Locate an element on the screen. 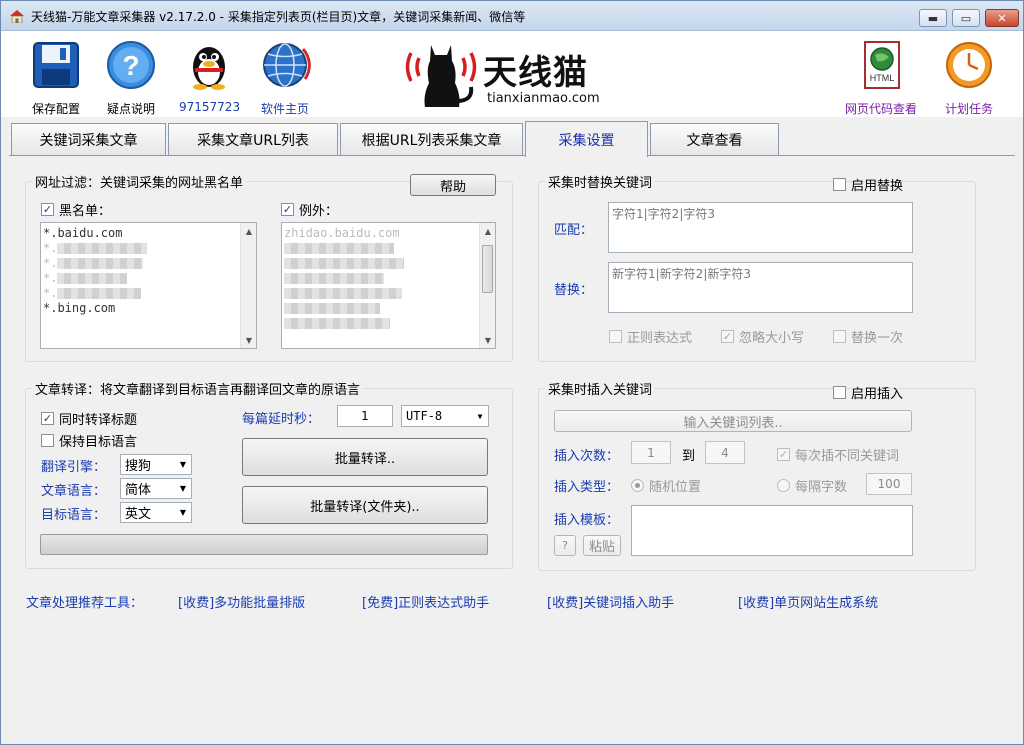 The image size is (1024, 745). clock-icon is located at coordinates (969, 65).